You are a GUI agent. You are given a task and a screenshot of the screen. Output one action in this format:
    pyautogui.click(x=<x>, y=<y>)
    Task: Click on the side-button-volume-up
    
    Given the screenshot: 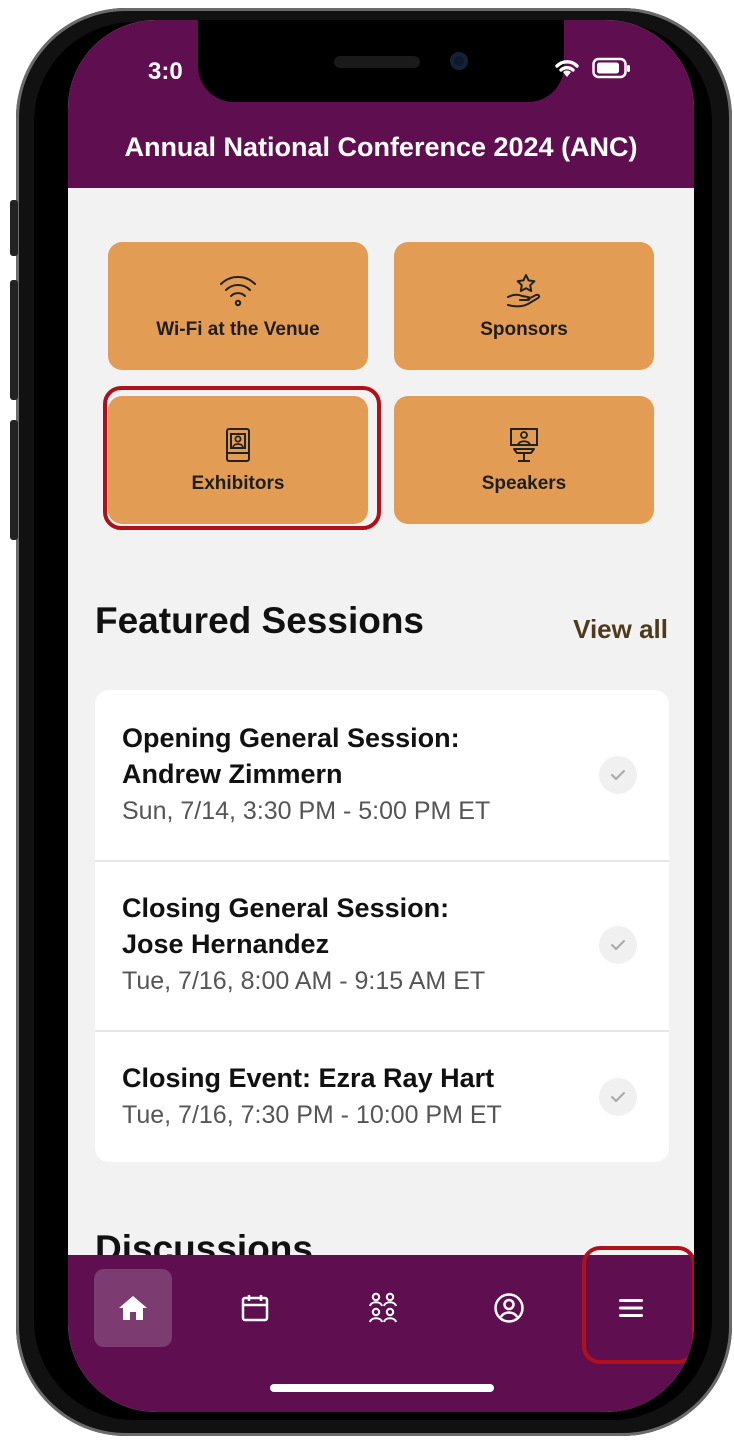 What is the action you would take?
    pyautogui.click(x=14, y=340)
    